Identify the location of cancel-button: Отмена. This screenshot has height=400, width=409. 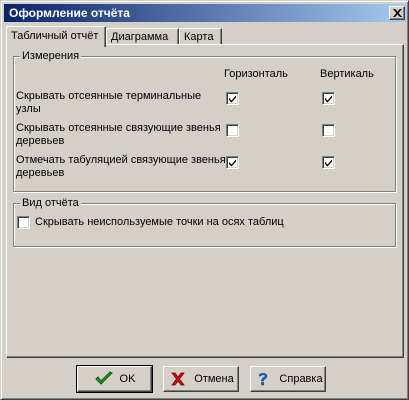
(201, 379).